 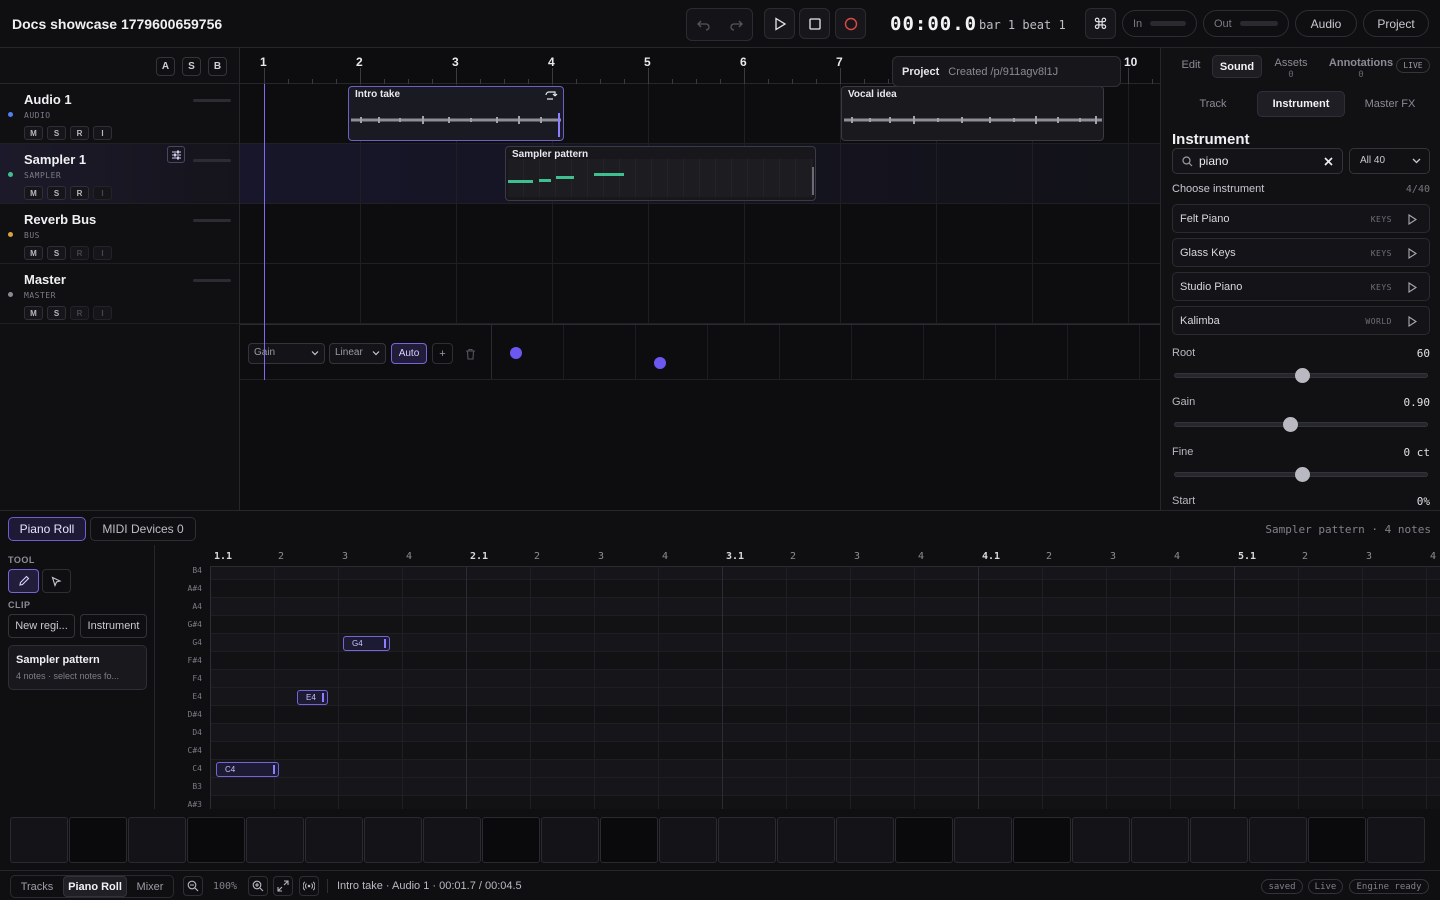 I want to click on instrument-item: Kalimba WORLD, so click(x=1301, y=320).